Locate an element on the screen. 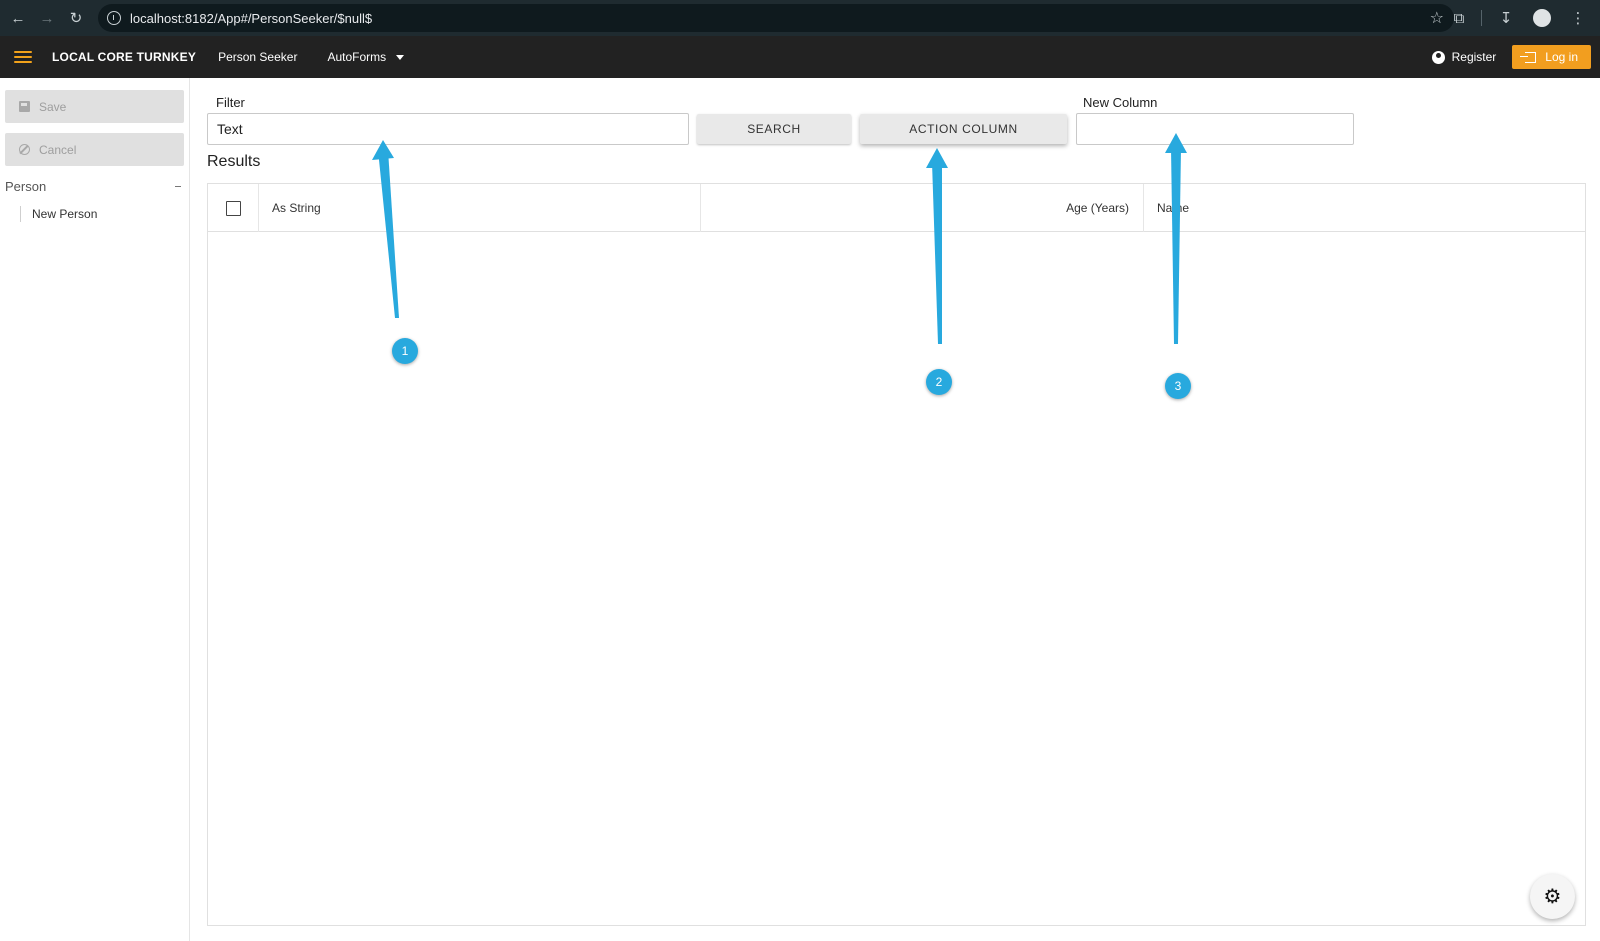 The width and height of the screenshot is (1600, 941). grid-header: As String Age (Years) Name is located at coordinates (896, 208).